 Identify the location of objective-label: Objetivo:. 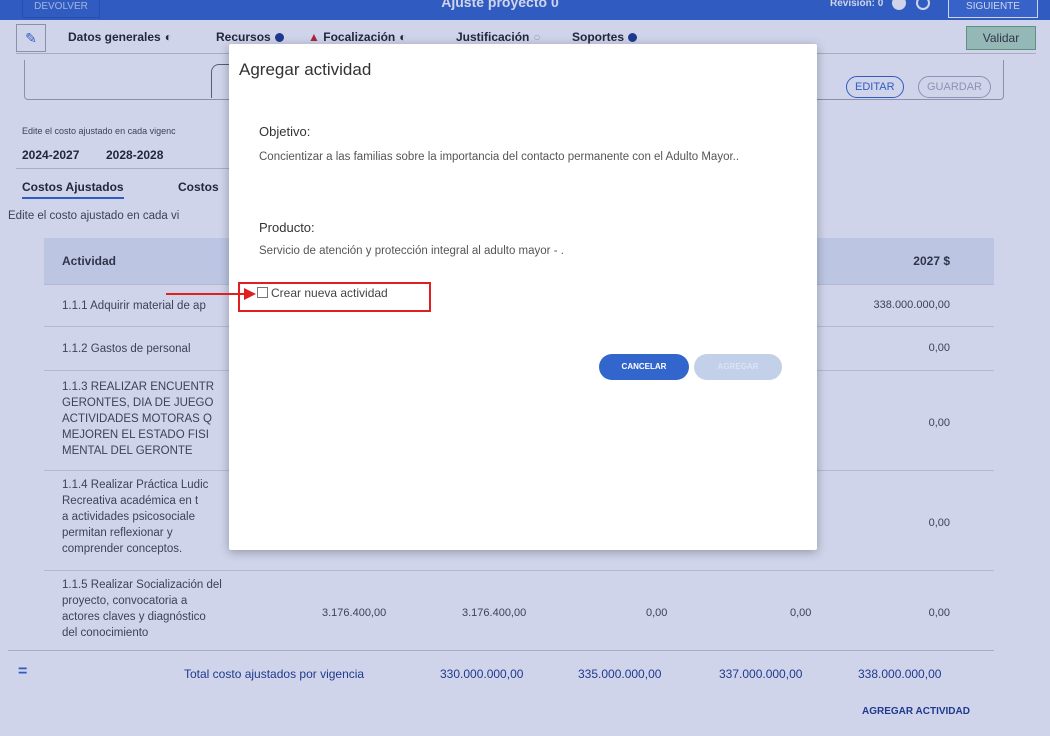
(285, 131).